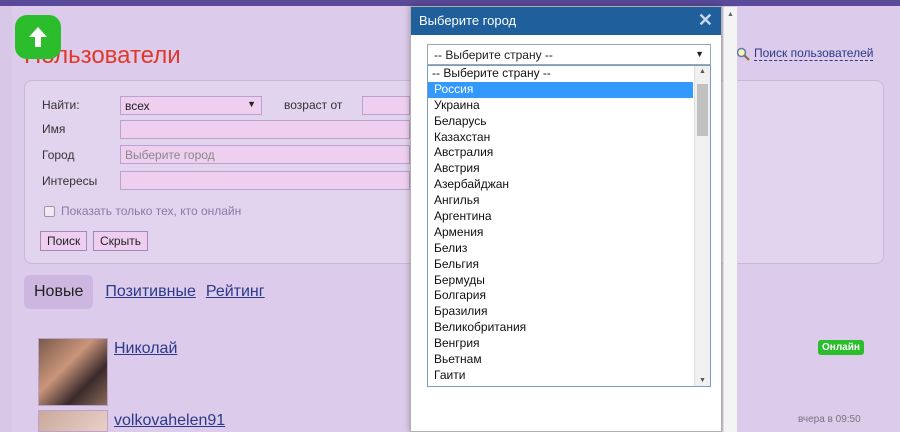 The height and width of the screenshot is (432, 900). I want to click on country-option: Белиз, so click(560, 249).